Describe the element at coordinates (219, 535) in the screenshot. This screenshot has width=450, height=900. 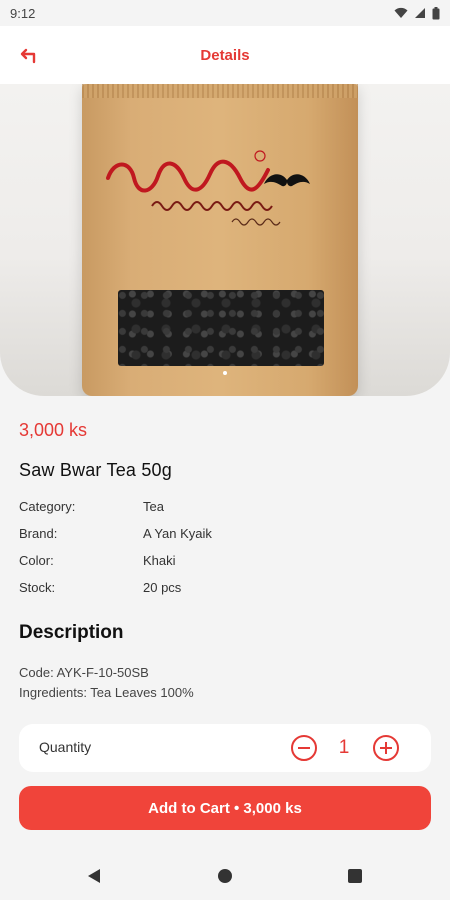
I see `attribute-row-brand: Brand: A Yan Kyaik` at that location.